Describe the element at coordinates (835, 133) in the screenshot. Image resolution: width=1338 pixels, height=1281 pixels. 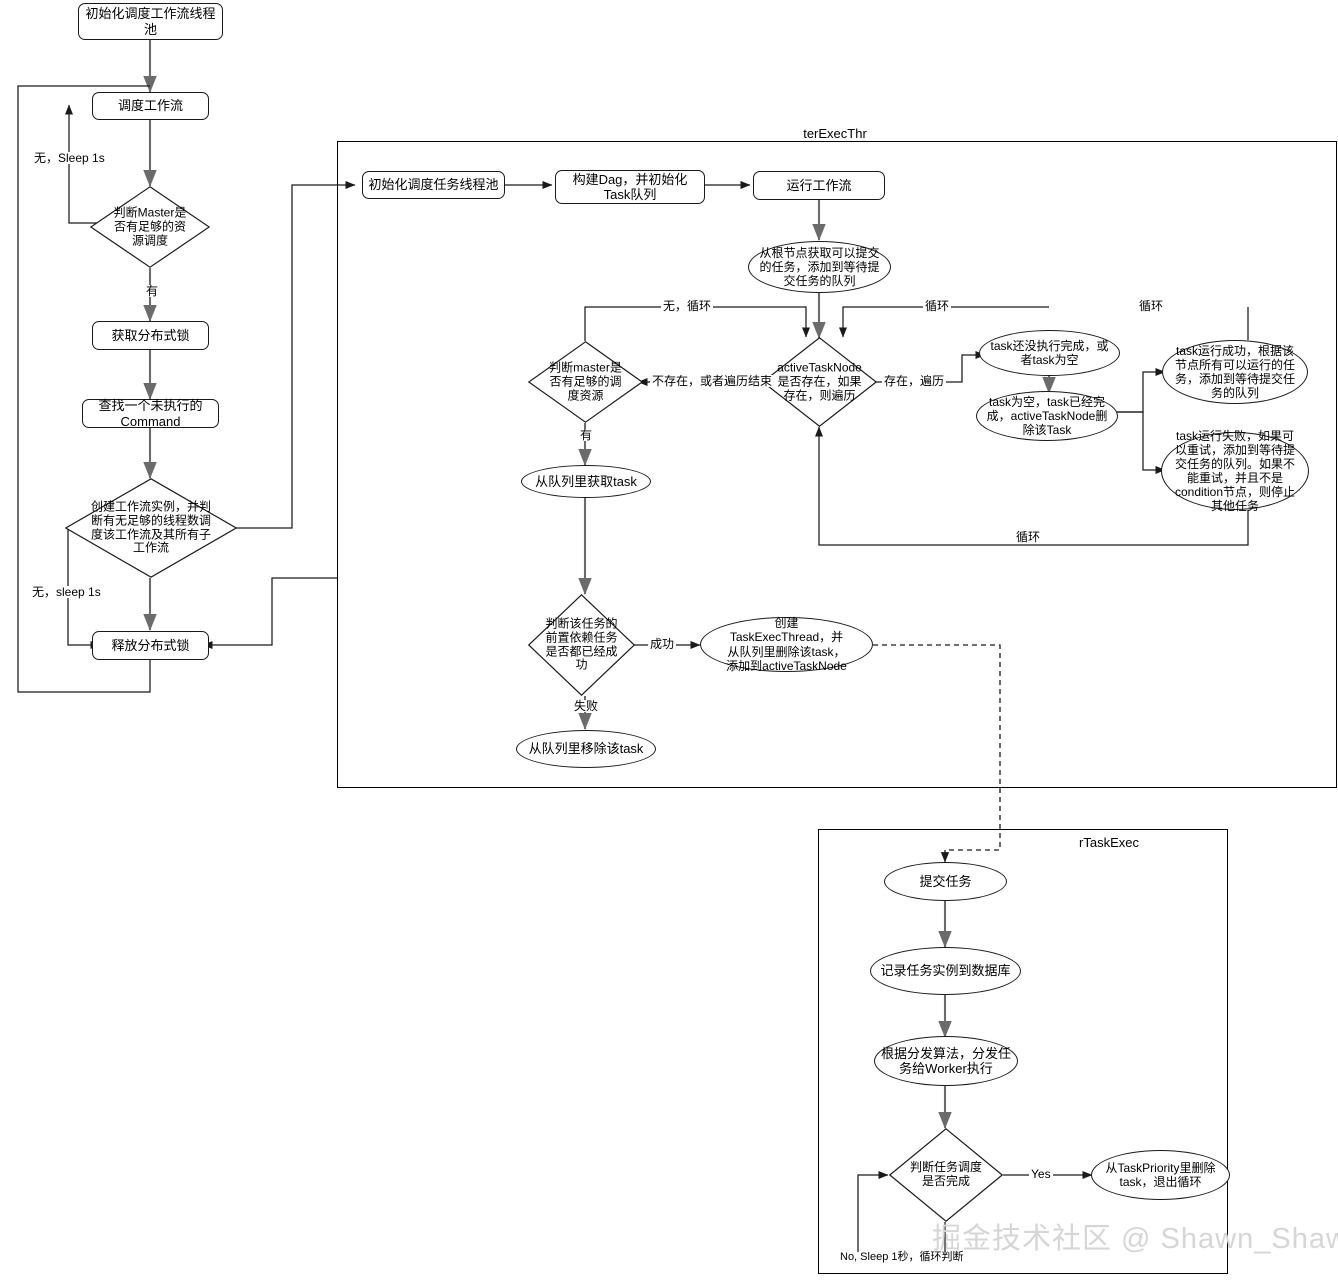
I see `container-master-exec-thread-title: terExecThr` at that location.